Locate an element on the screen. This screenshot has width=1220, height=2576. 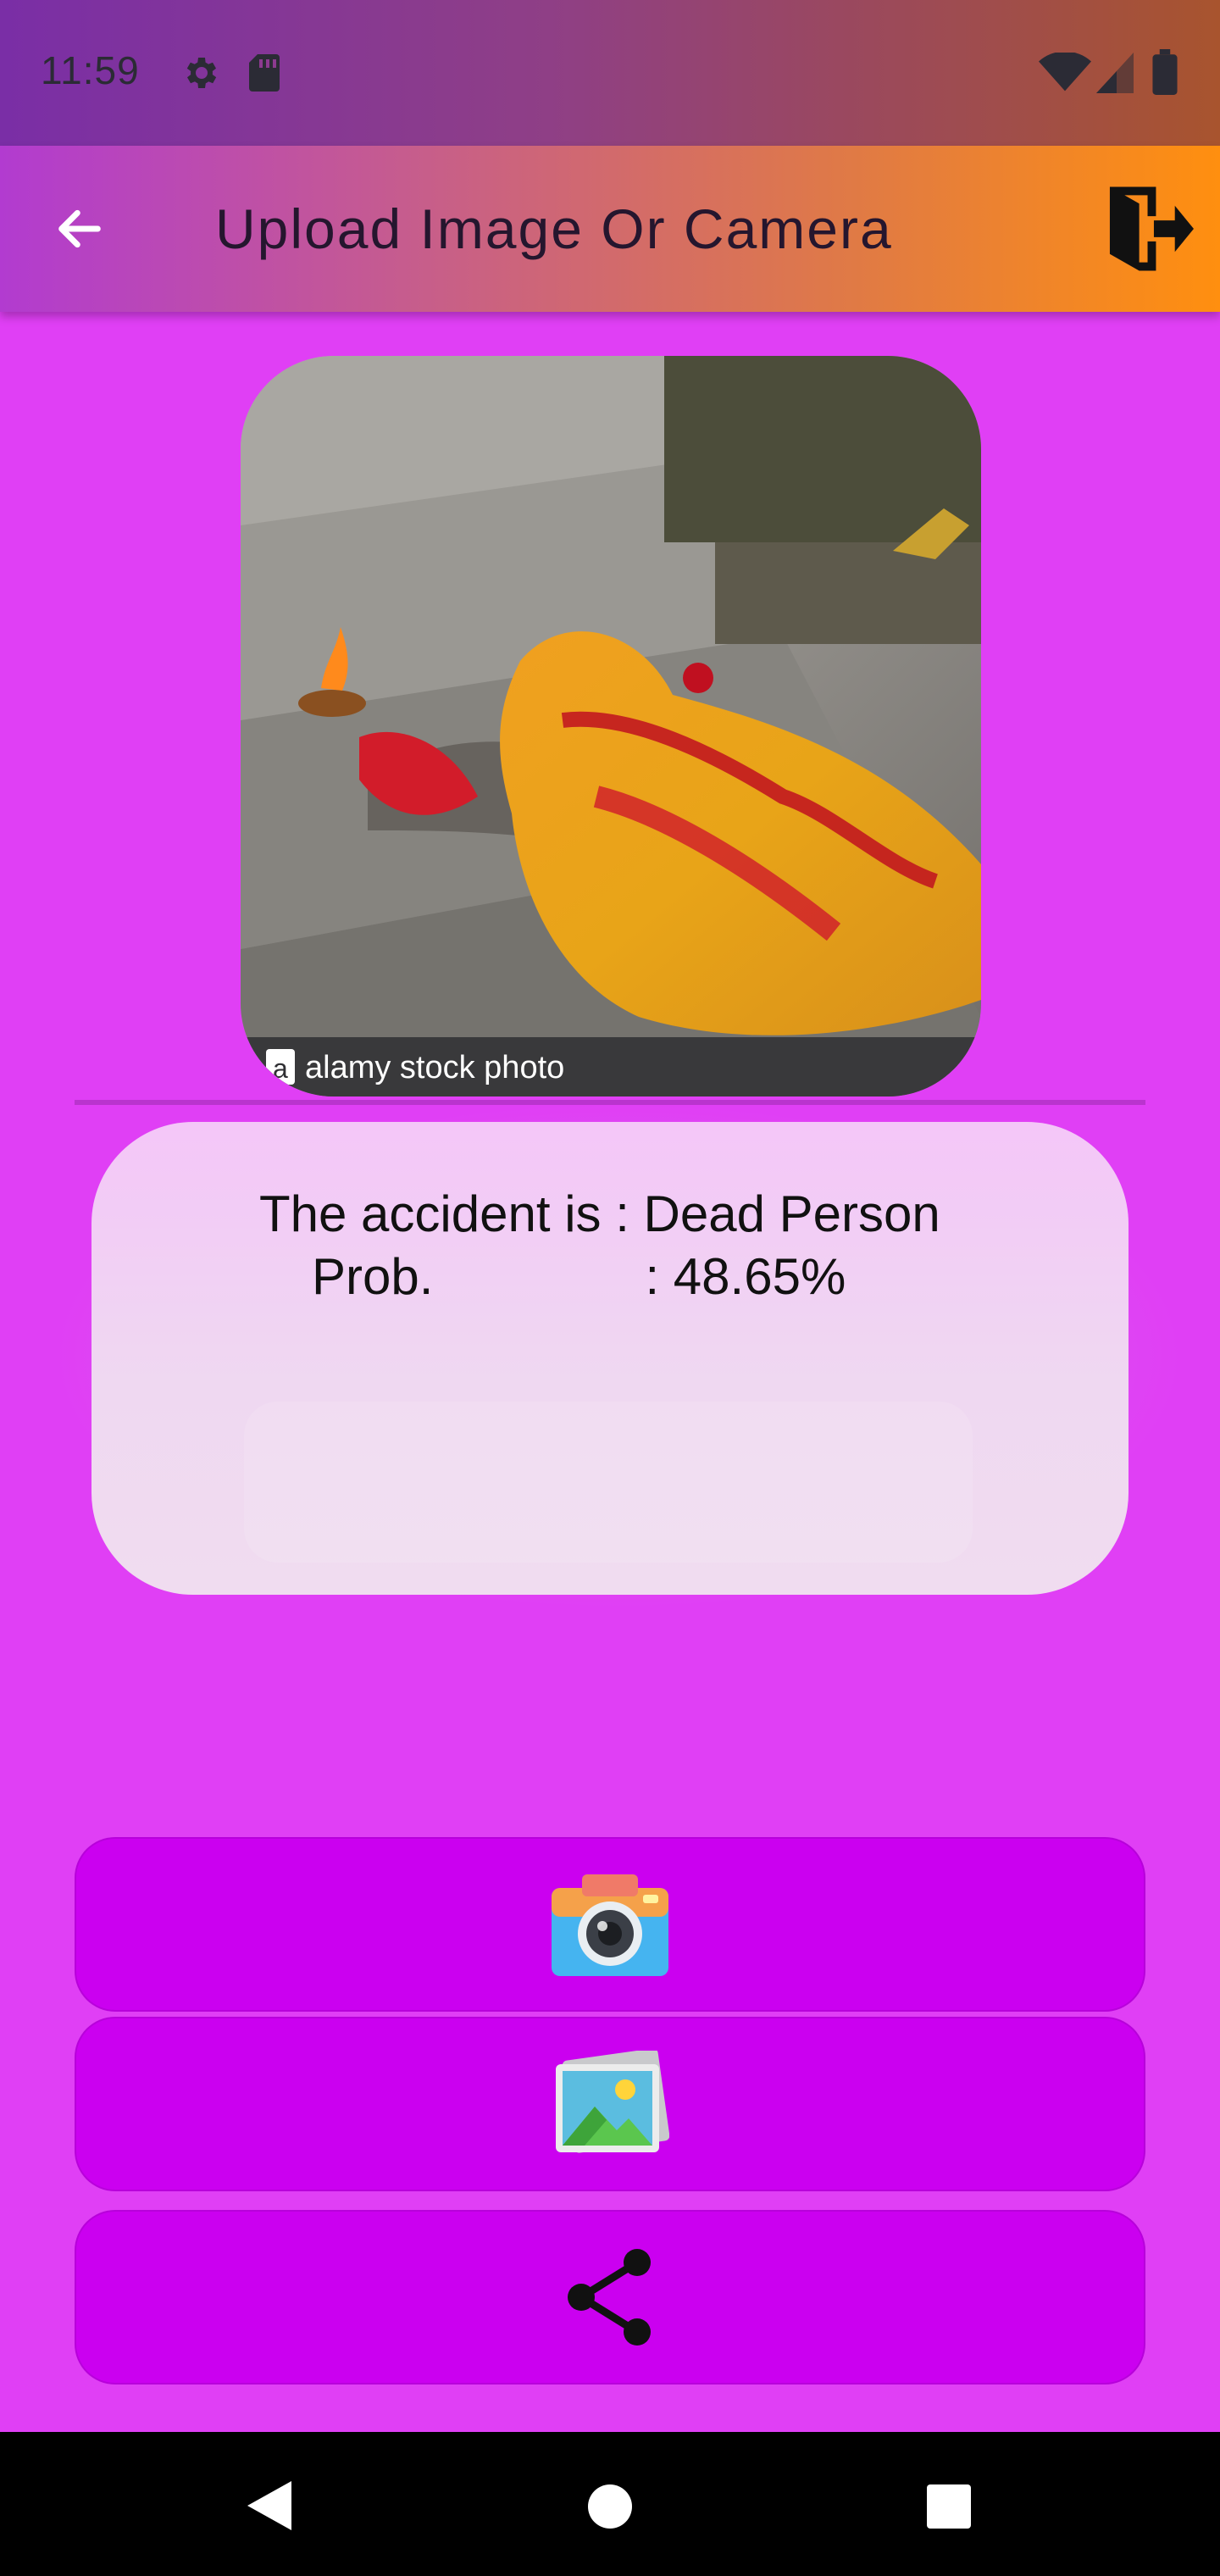
navigation-bar is located at coordinates (610, 2504).